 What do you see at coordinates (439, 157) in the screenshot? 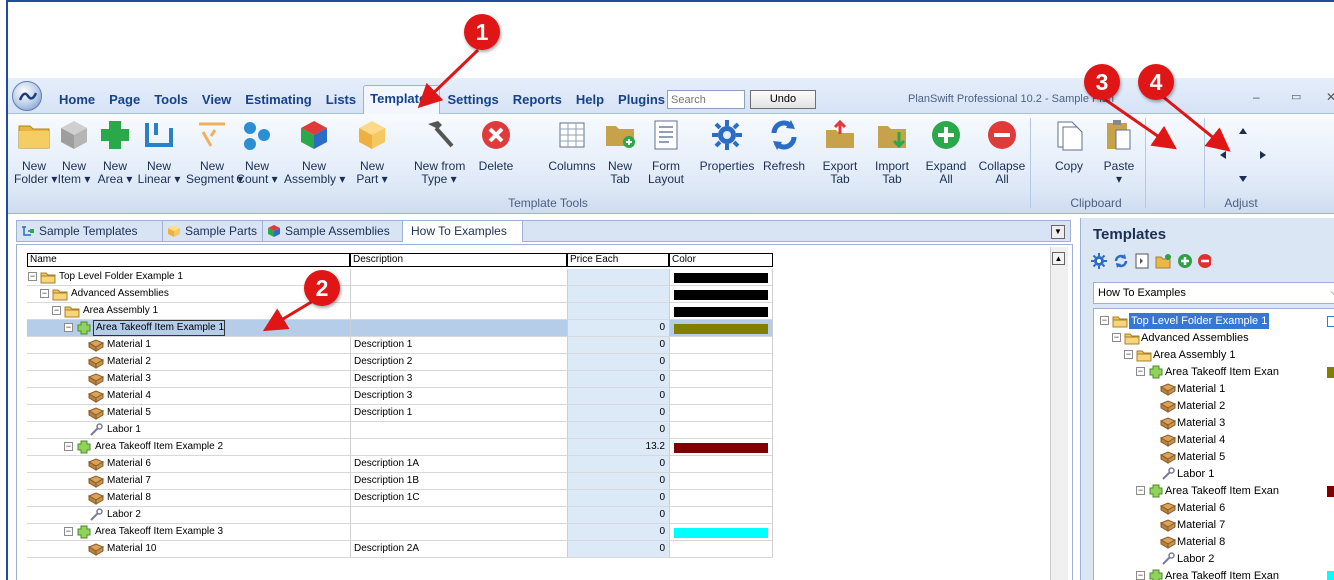
I see `new-from-type-button: New from Type ▾` at bounding box center [439, 157].